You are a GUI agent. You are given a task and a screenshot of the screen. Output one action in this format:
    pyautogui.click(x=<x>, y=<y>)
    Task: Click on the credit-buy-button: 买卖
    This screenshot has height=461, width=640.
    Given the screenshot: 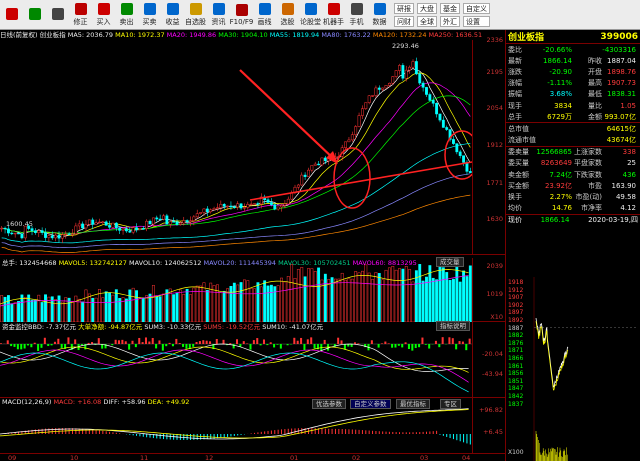 What is the action you would take?
    pyautogui.click(x=149, y=15)
    